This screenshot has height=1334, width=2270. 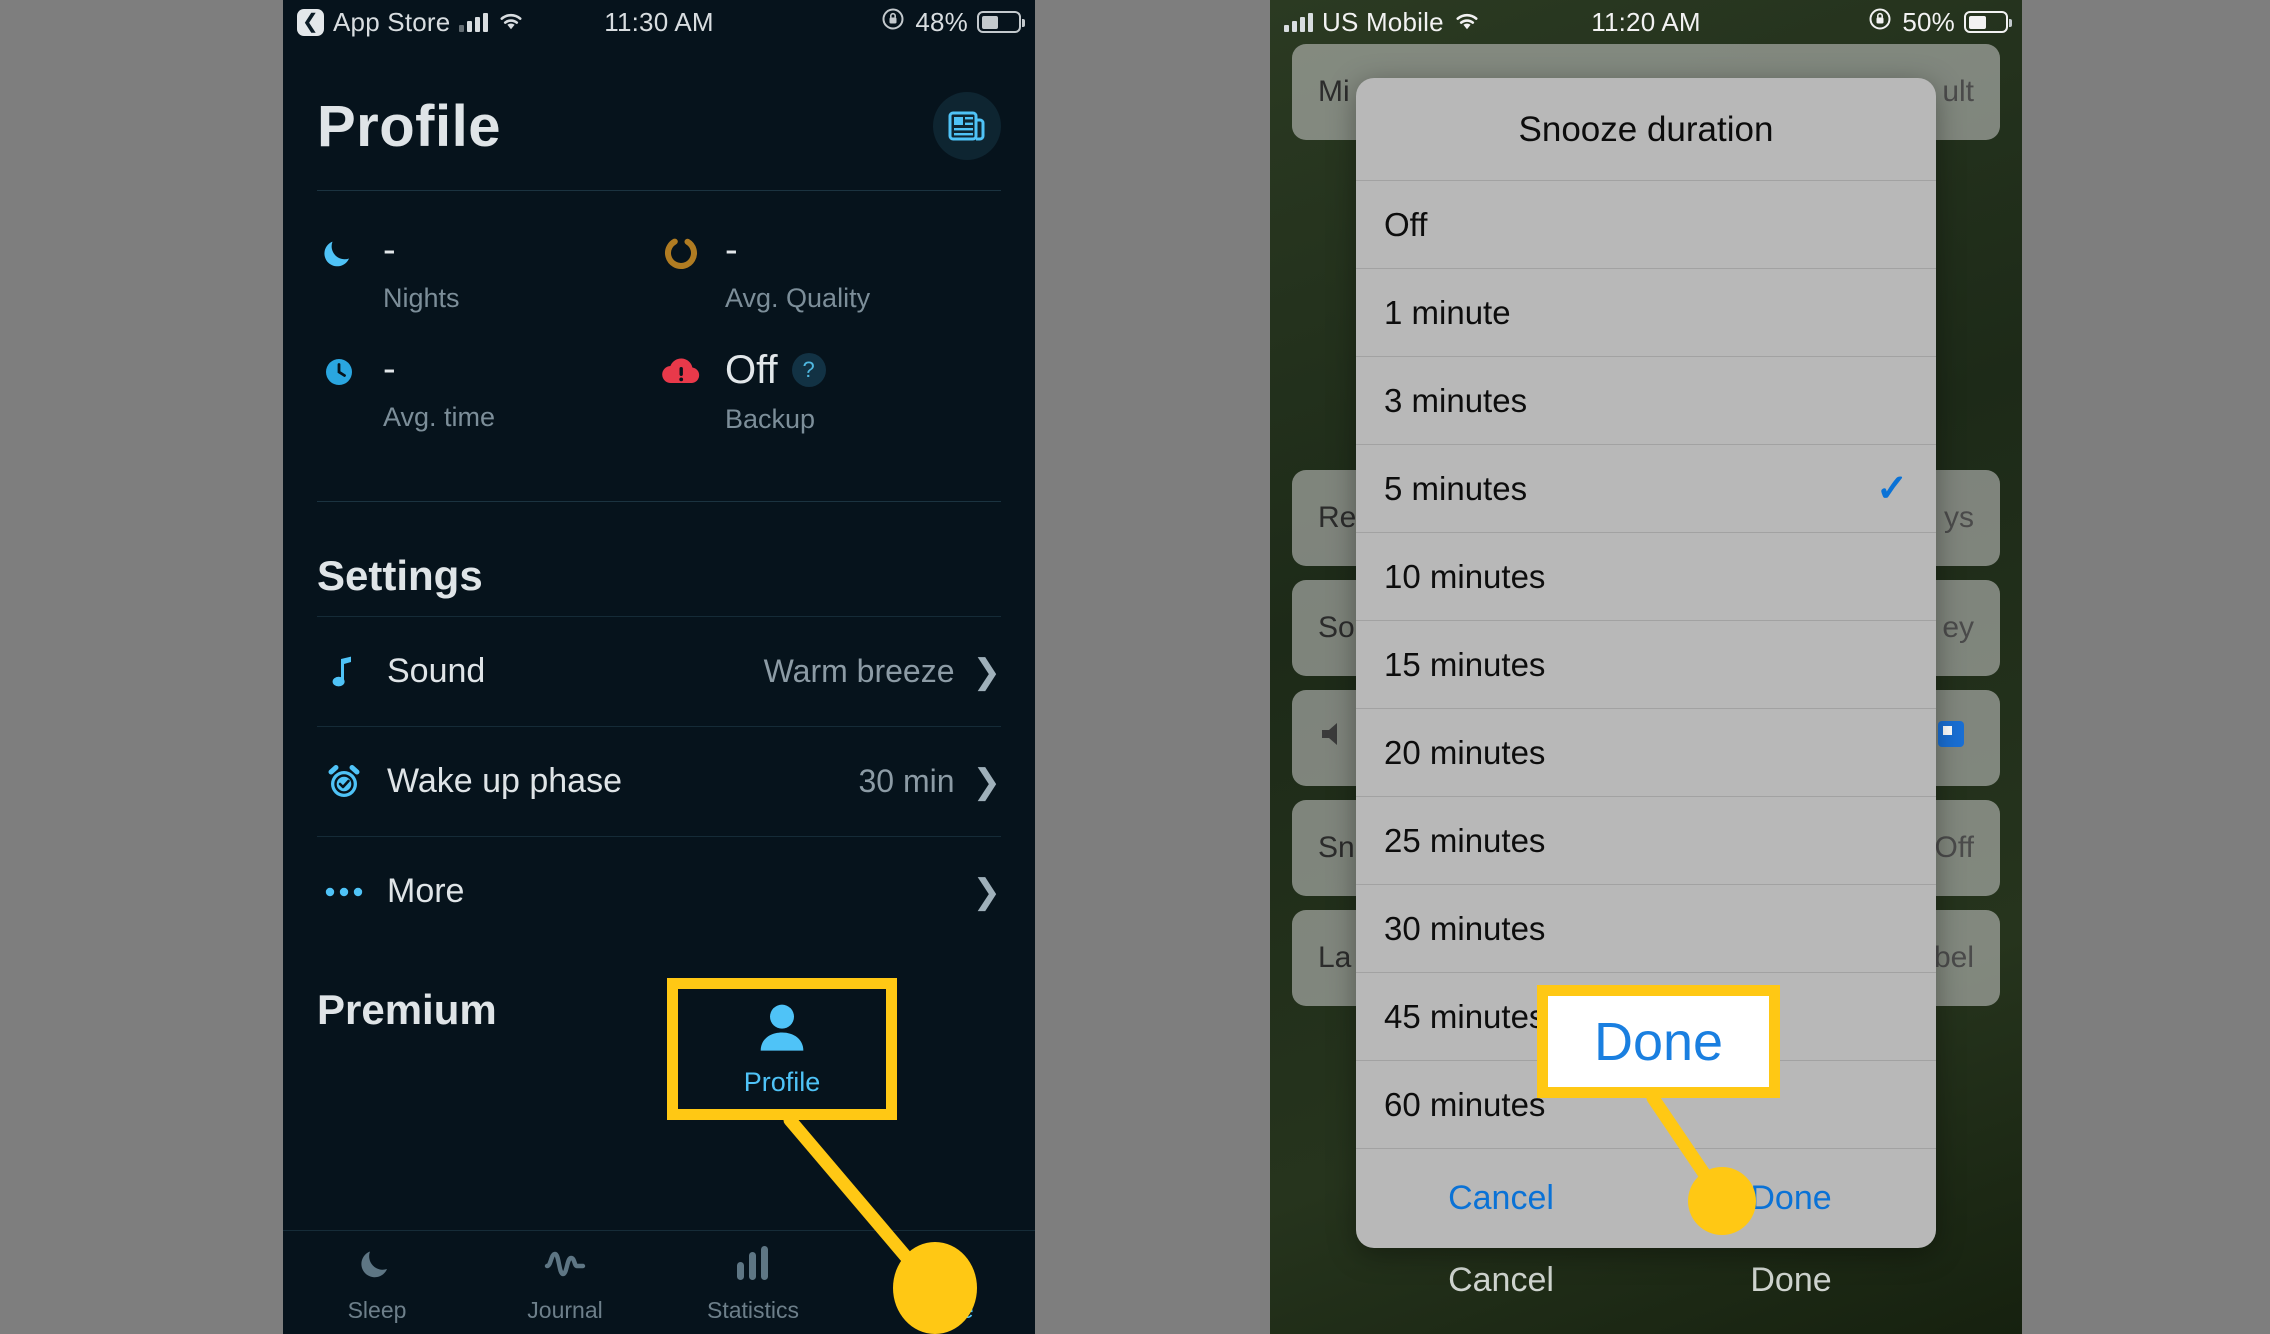 What do you see at coordinates (1791, 1280) in the screenshot?
I see `underlying-done-label: Done` at bounding box center [1791, 1280].